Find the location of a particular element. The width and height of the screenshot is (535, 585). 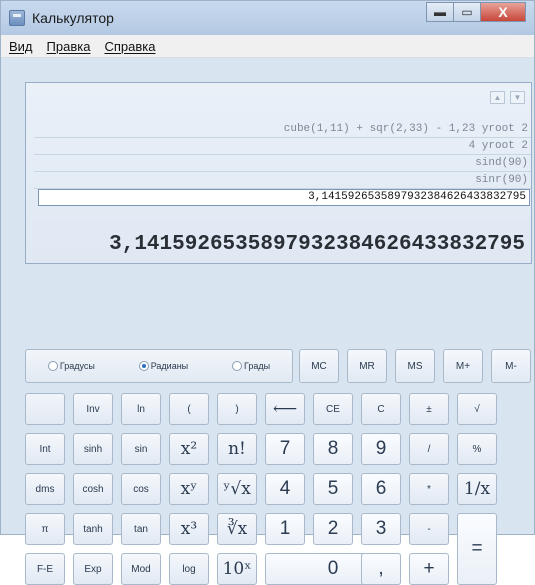

radio-selected-icon is located at coordinates (143, 366).